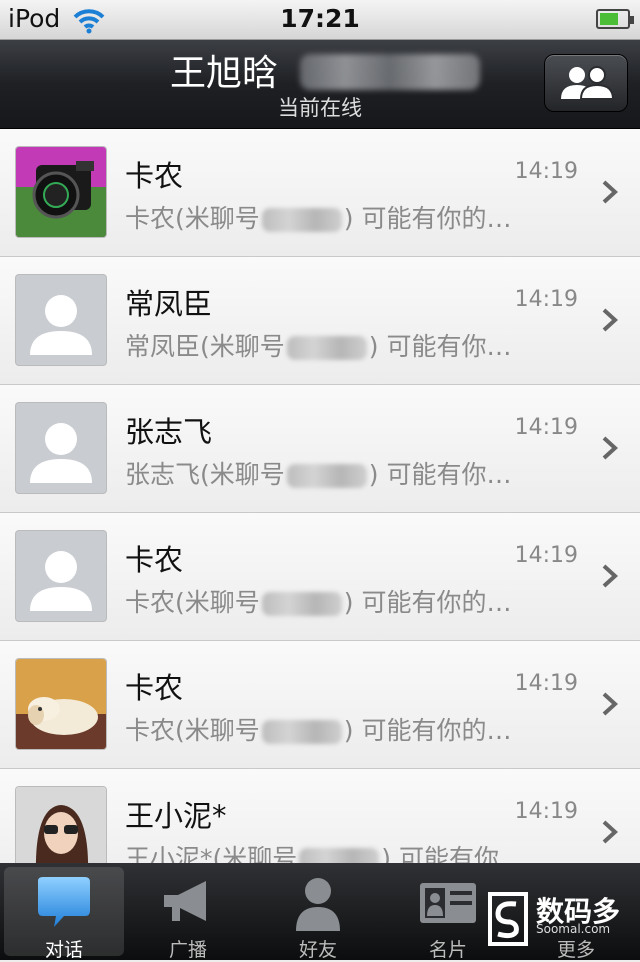 The height and width of the screenshot is (962, 640). What do you see at coordinates (63, 950) in the screenshot?
I see `tab-label: 对话` at bounding box center [63, 950].